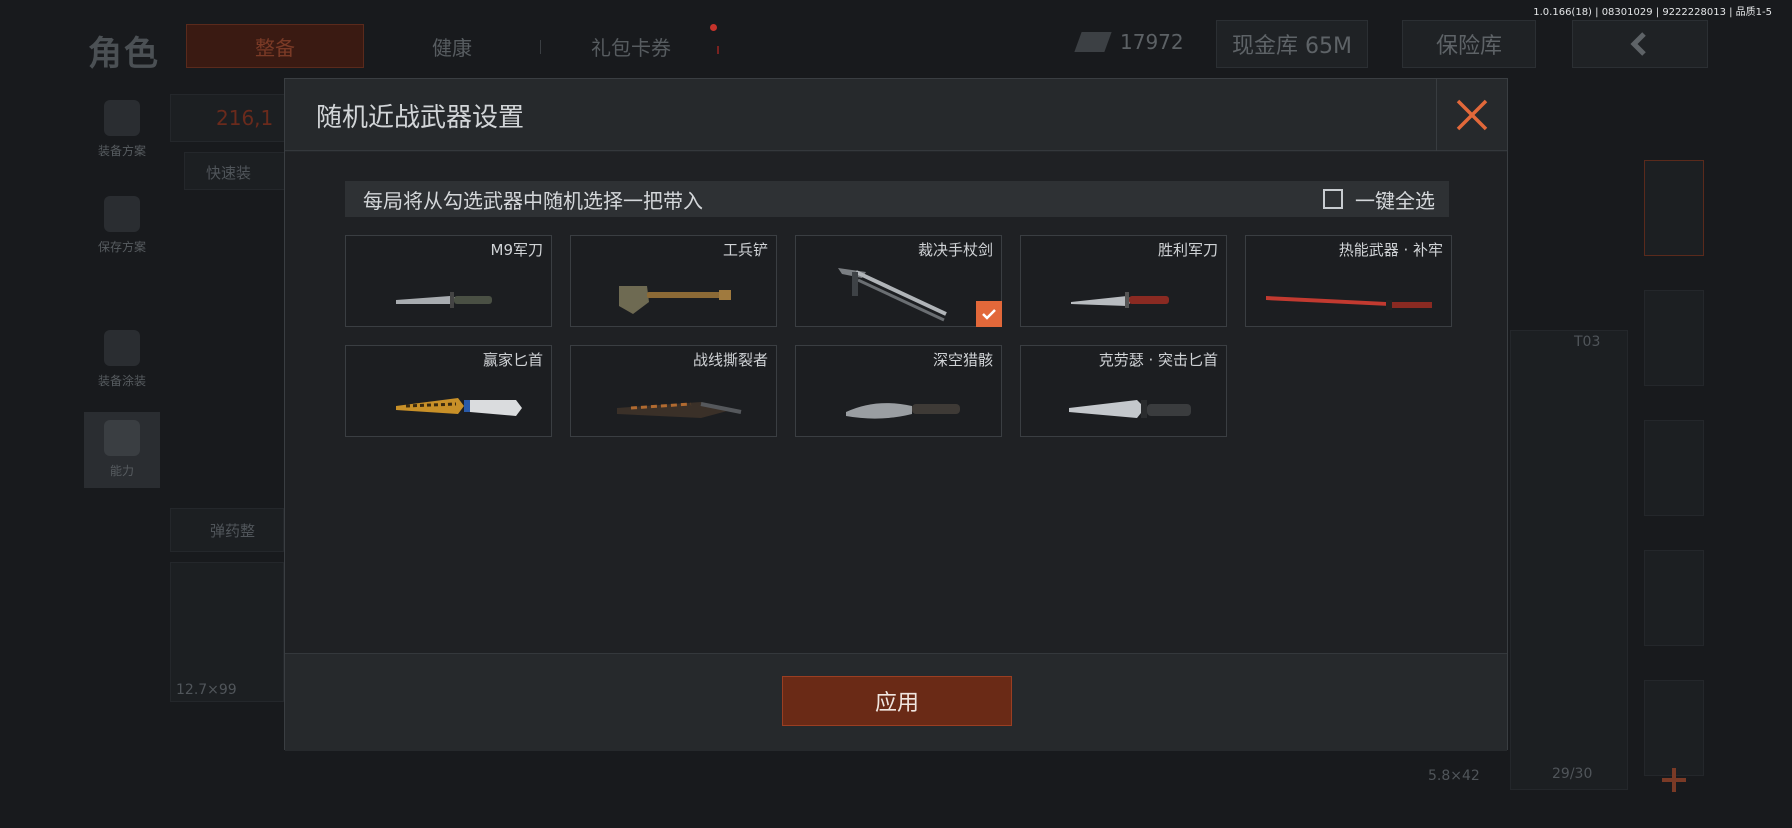 The image size is (1792, 828). Describe the element at coordinates (1333, 199) in the screenshot. I see `select-all-checkbox` at that location.